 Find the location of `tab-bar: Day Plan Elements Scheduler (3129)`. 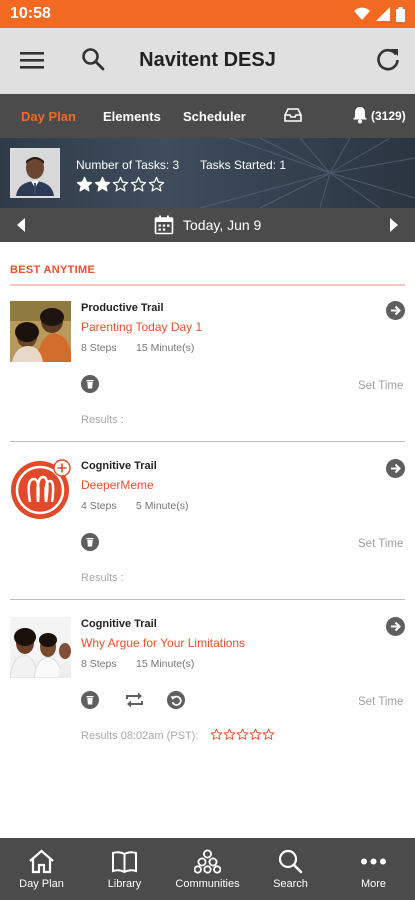

tab-bar: Day Plan Elements Scheduler (3129) is located at coordinates (207, 116).